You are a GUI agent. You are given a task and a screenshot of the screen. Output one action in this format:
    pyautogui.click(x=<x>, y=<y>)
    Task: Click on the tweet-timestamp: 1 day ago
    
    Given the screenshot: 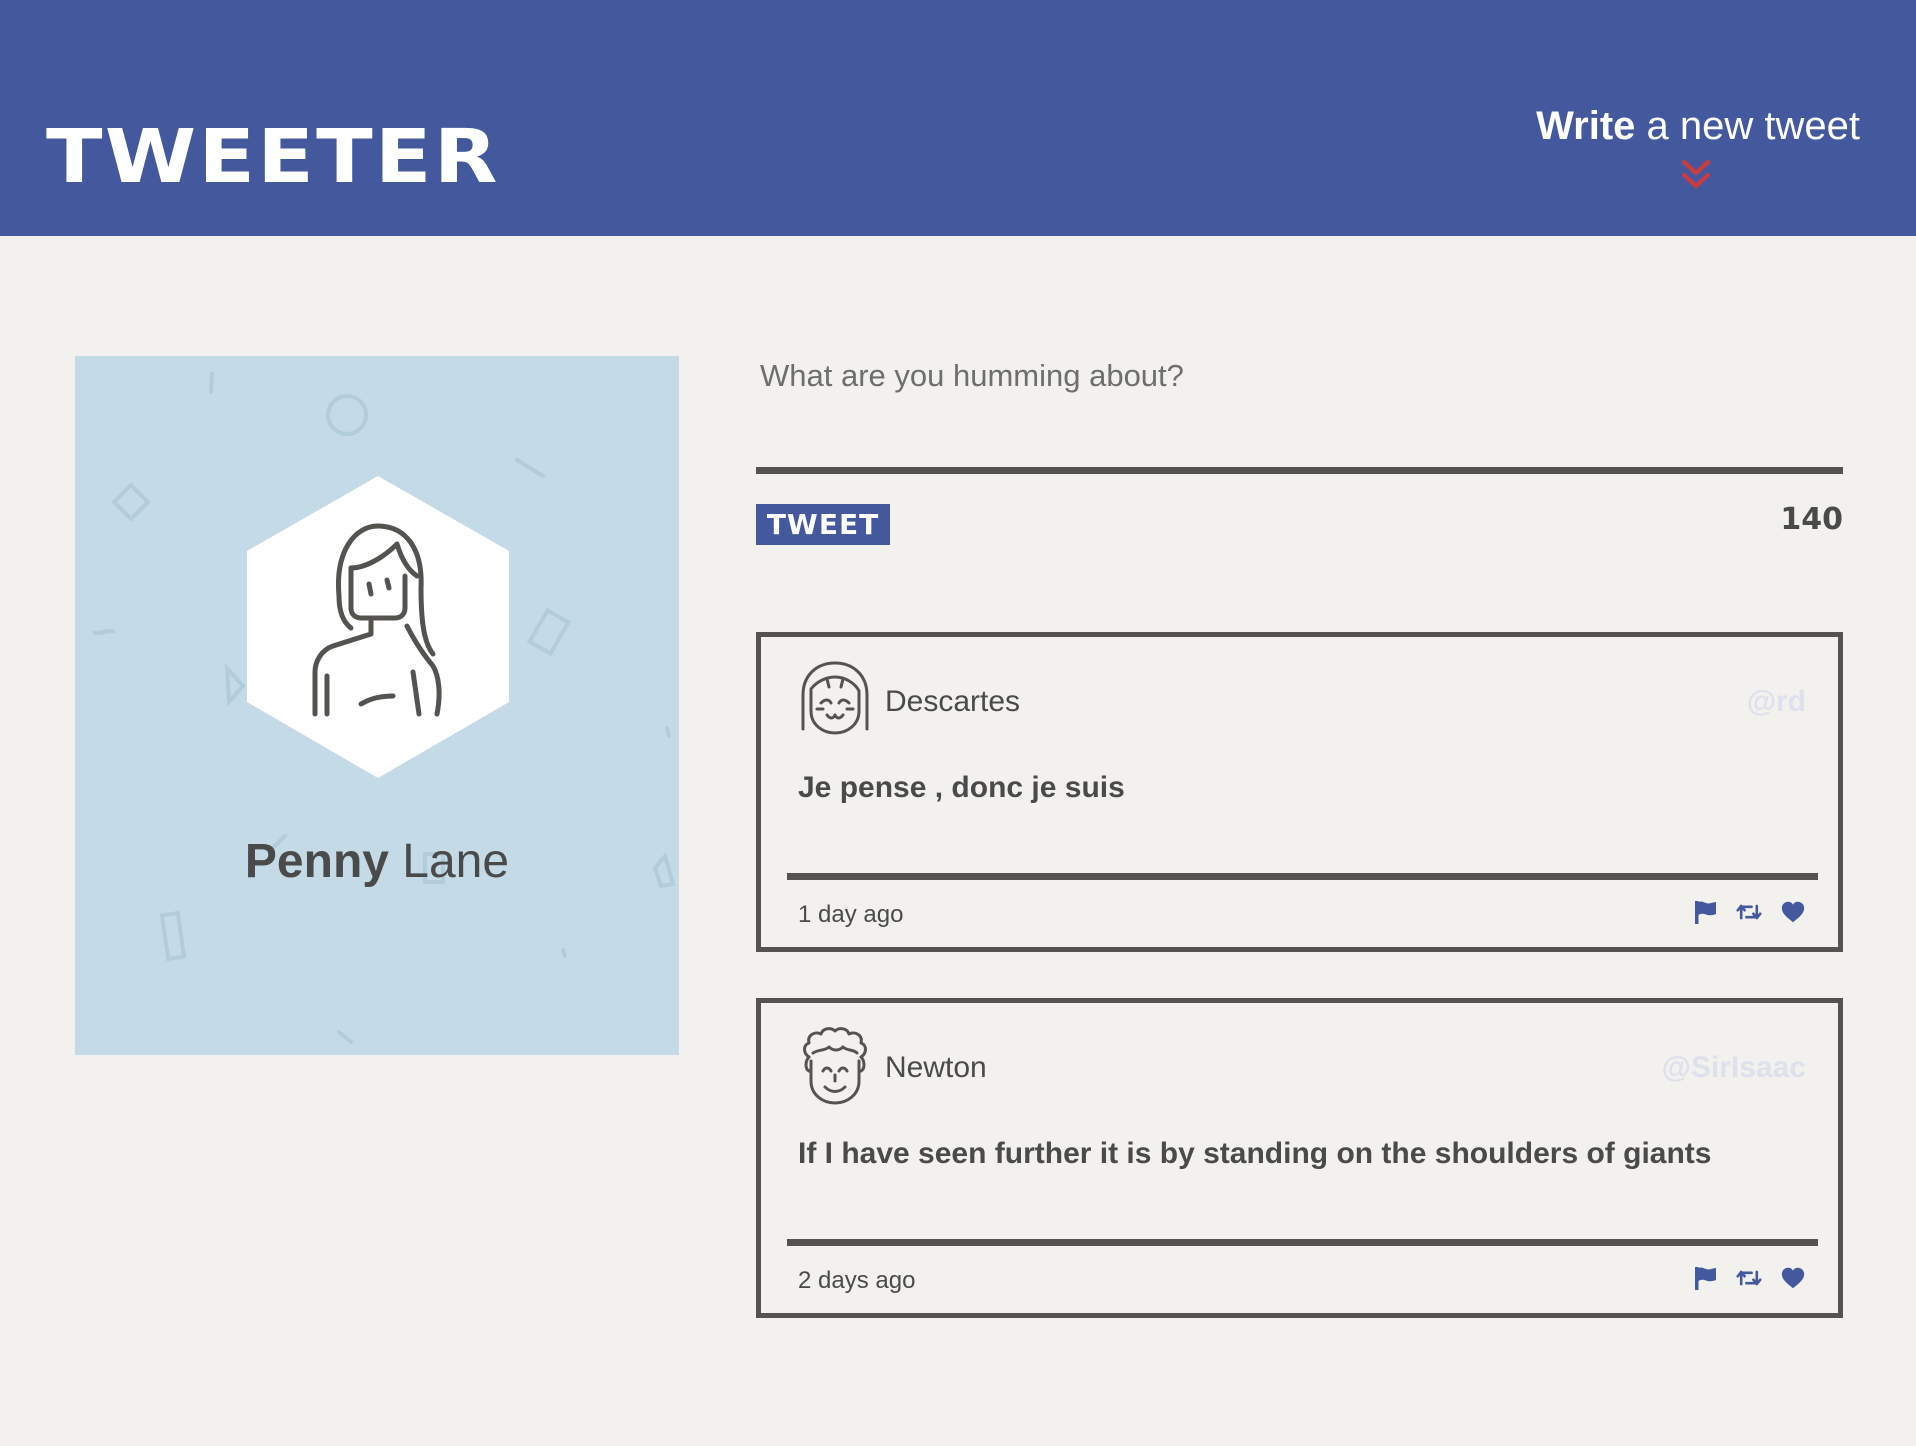 What is the action you would take?
    pyautogui.click(x=851, y=914)
    